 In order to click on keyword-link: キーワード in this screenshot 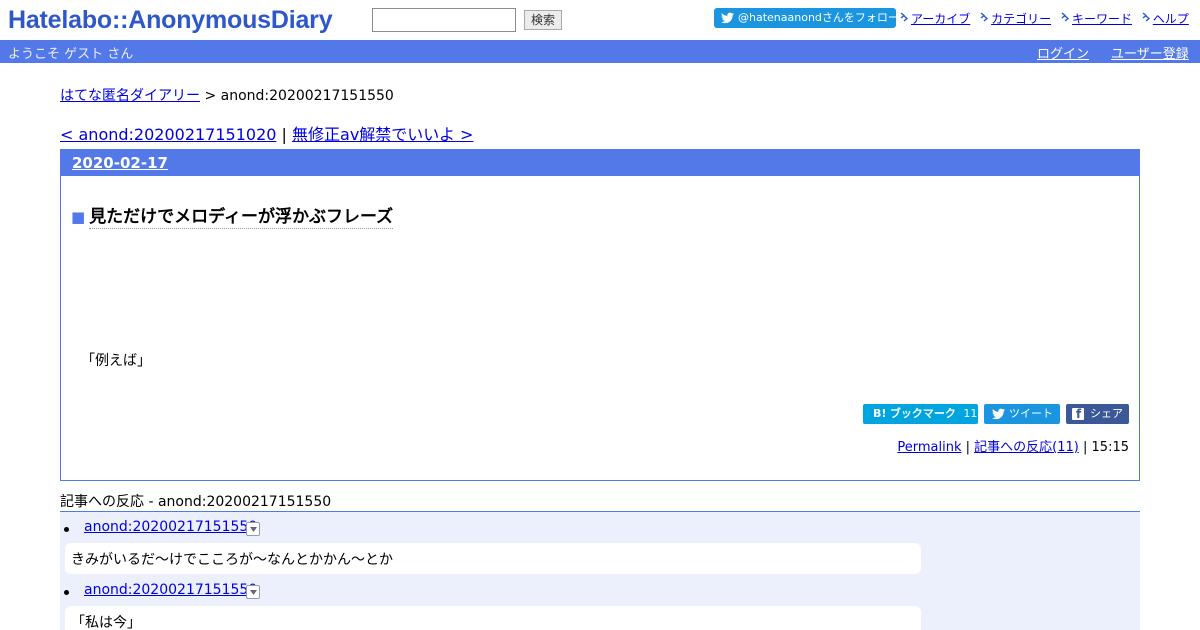, I will do `click(1102, 19)`.